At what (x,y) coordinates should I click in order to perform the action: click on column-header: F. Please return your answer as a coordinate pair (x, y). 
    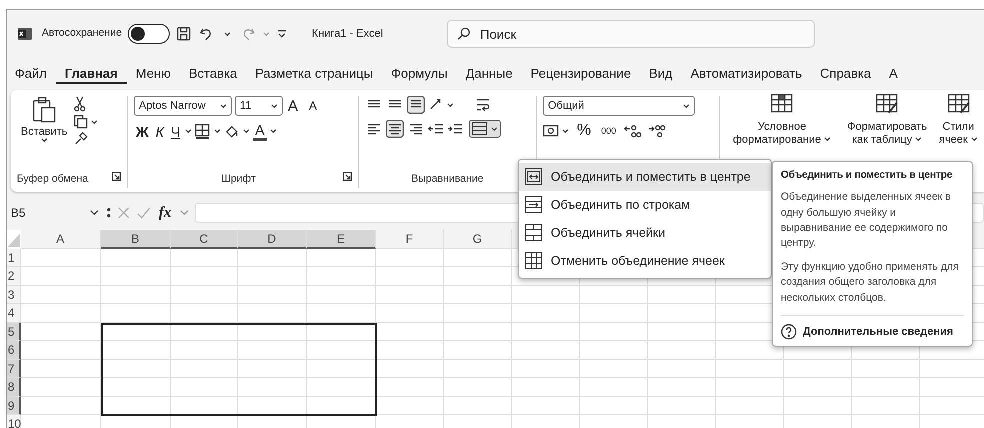
    Looking at the image, I should click on (410, 239).